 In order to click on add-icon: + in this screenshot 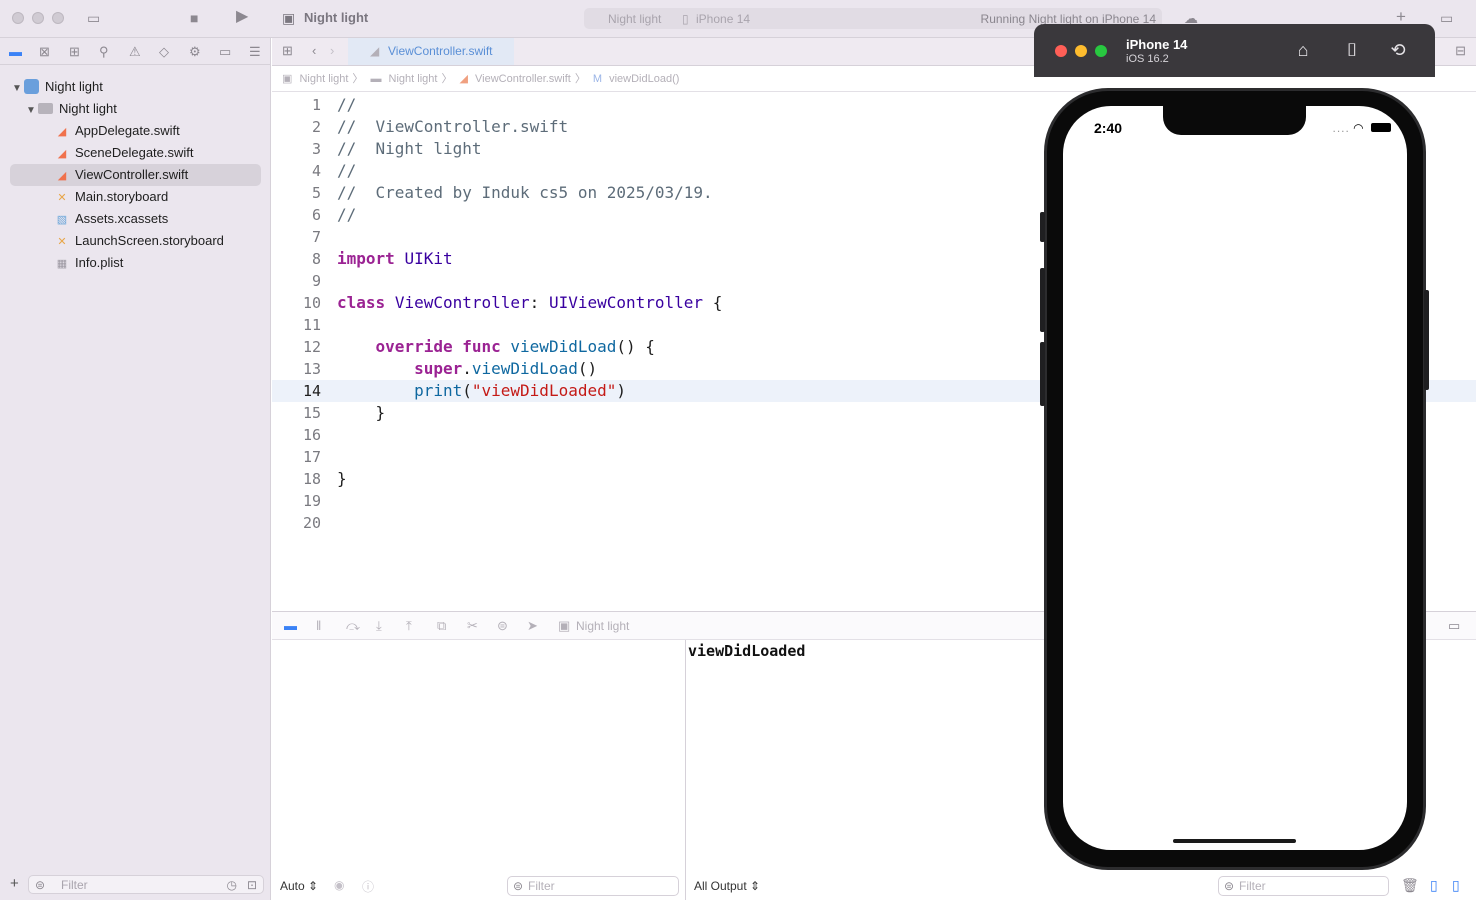, I will do `click(1401, 16)`.